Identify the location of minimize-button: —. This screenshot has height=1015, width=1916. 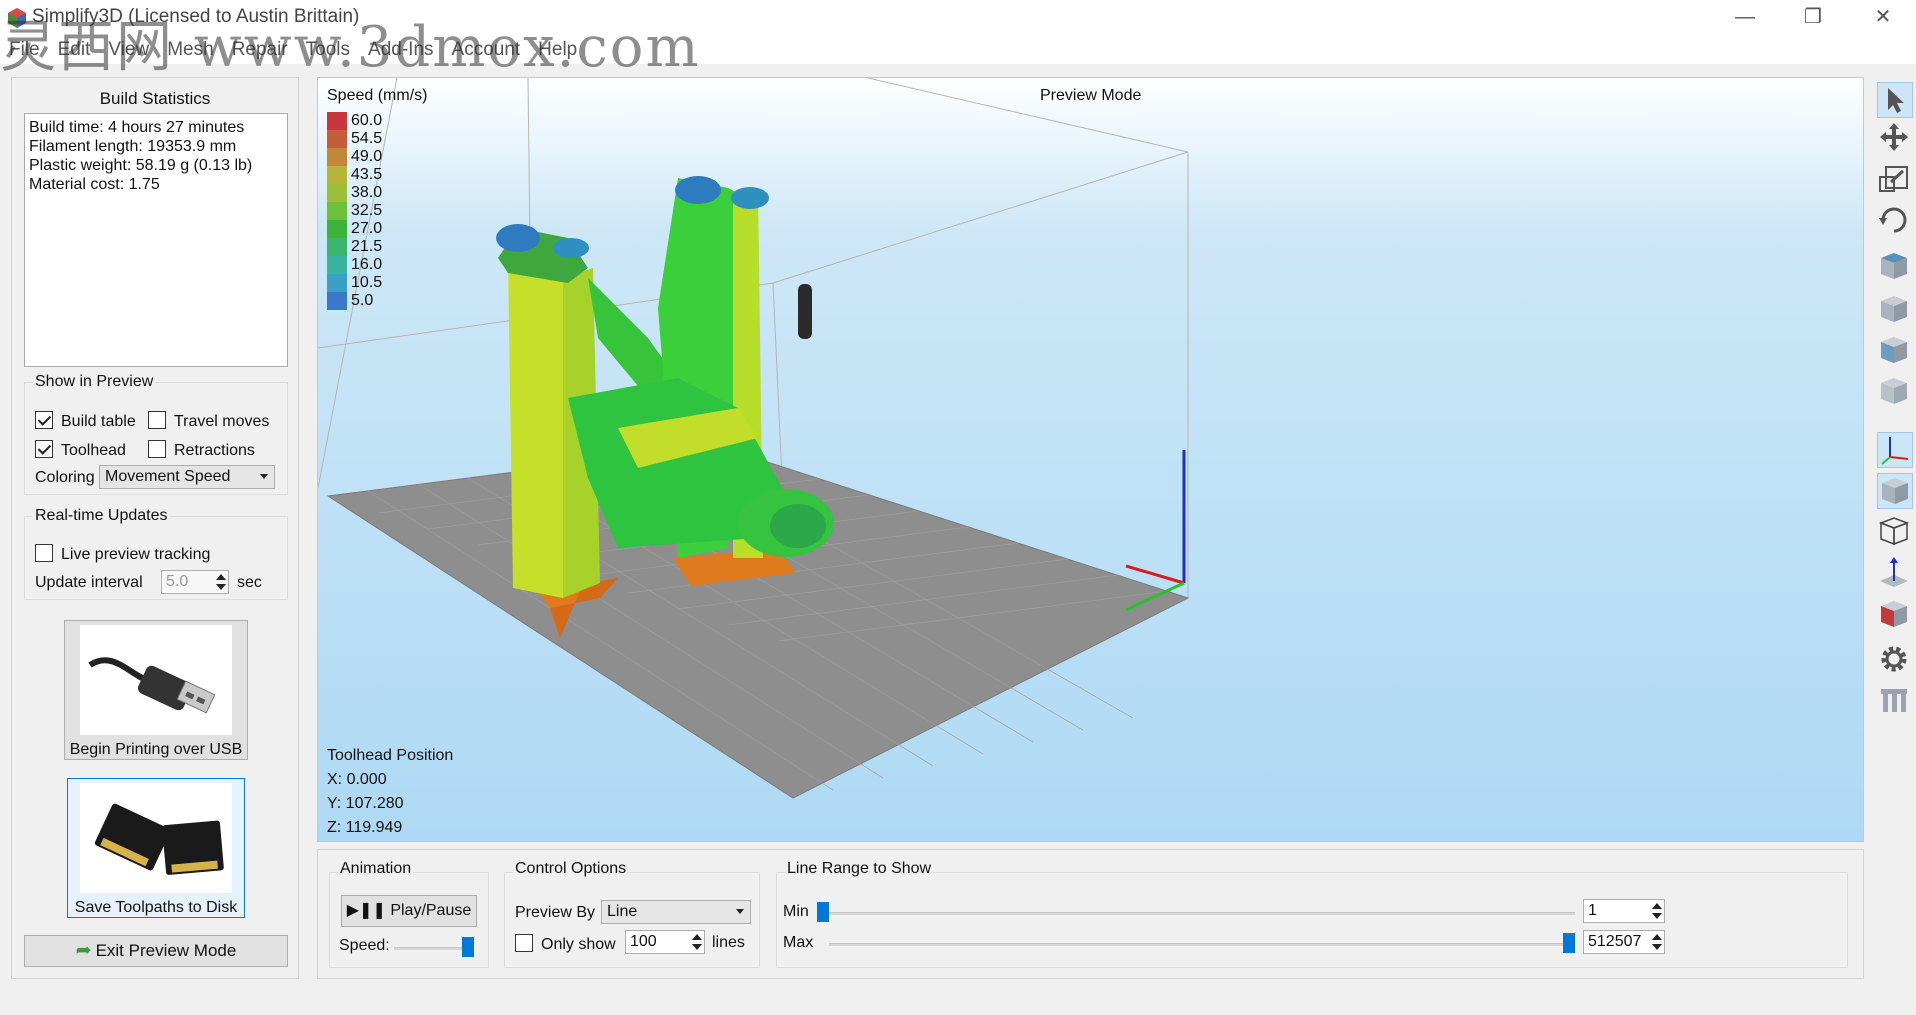
(1745, 18).